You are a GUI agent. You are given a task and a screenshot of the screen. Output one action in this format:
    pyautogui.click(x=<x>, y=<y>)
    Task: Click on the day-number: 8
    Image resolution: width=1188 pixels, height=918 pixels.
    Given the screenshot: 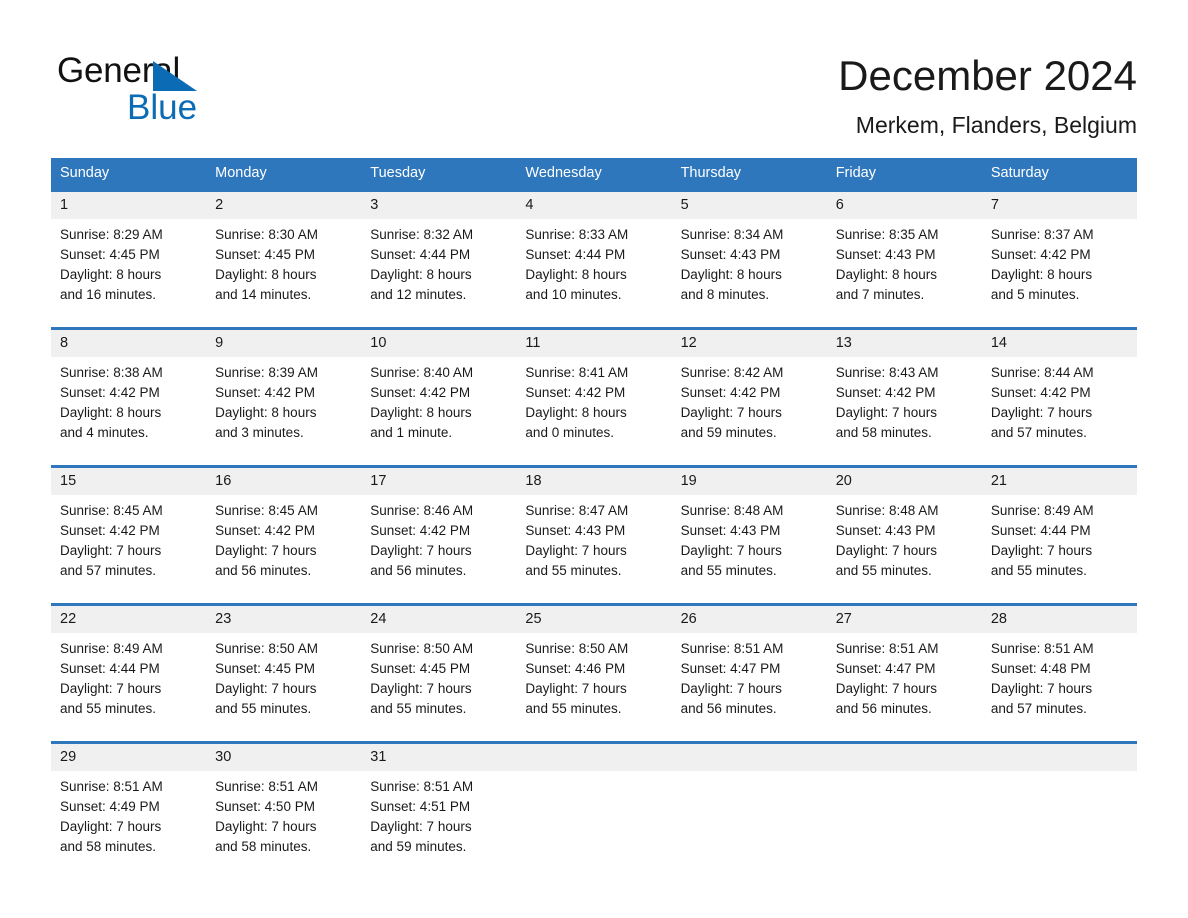 What is the action you would take?
    pyautogui.click(x=128, y=343)
    